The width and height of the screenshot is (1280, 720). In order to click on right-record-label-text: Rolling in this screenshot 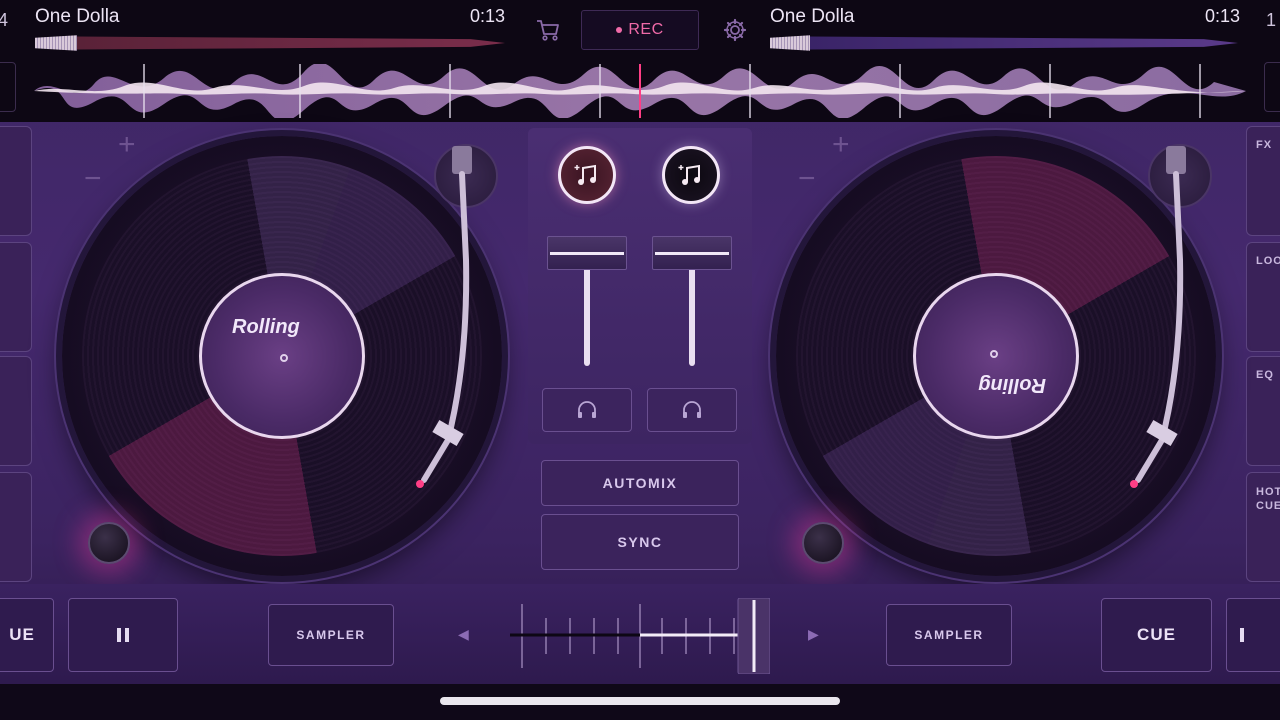, I will do `click(1012, 385)`.